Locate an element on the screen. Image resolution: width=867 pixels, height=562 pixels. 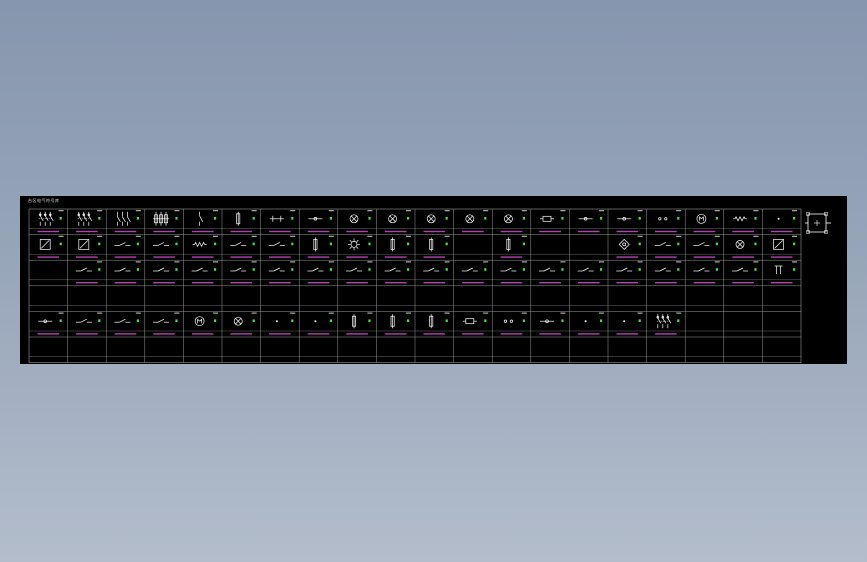
sheet-title: 台区电气符号库 is located at coordinates (44, 200).